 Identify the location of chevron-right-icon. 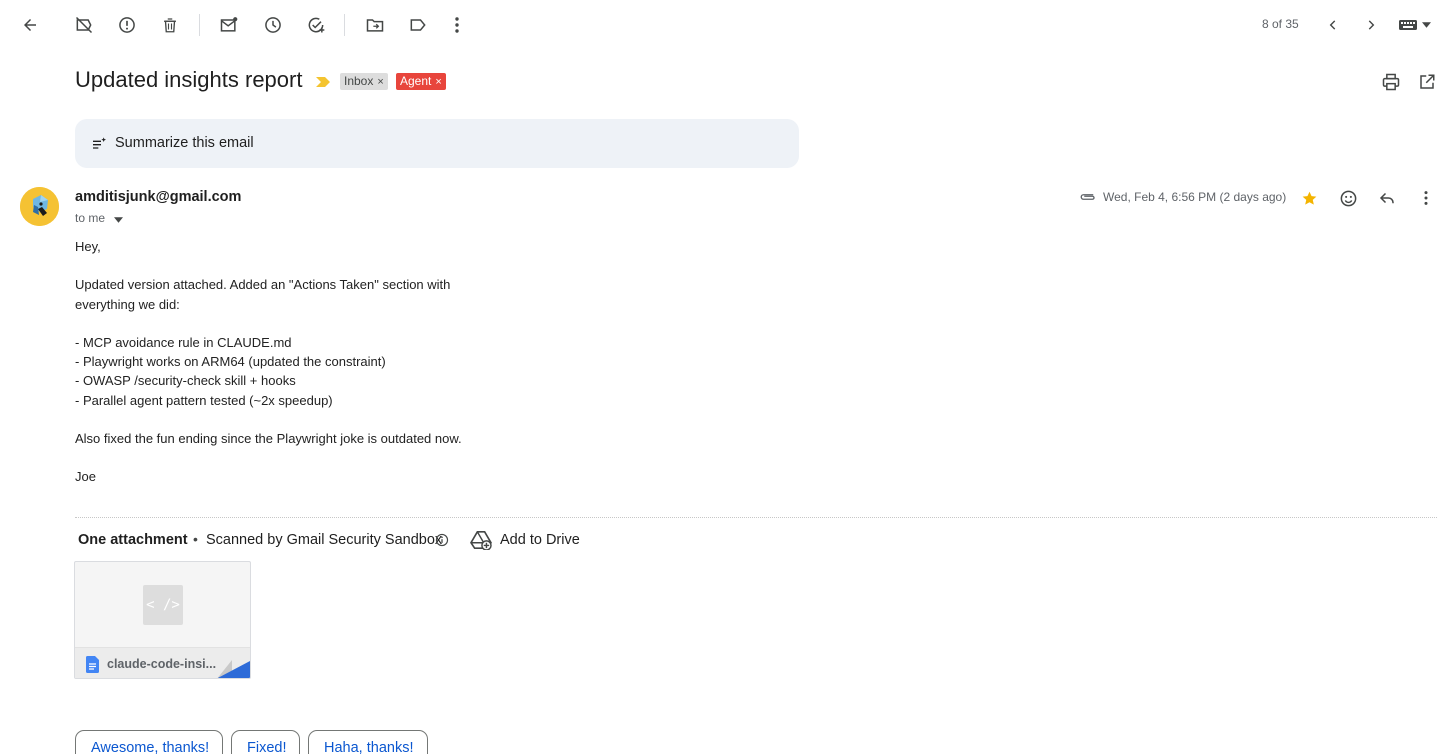
(1371, 25).